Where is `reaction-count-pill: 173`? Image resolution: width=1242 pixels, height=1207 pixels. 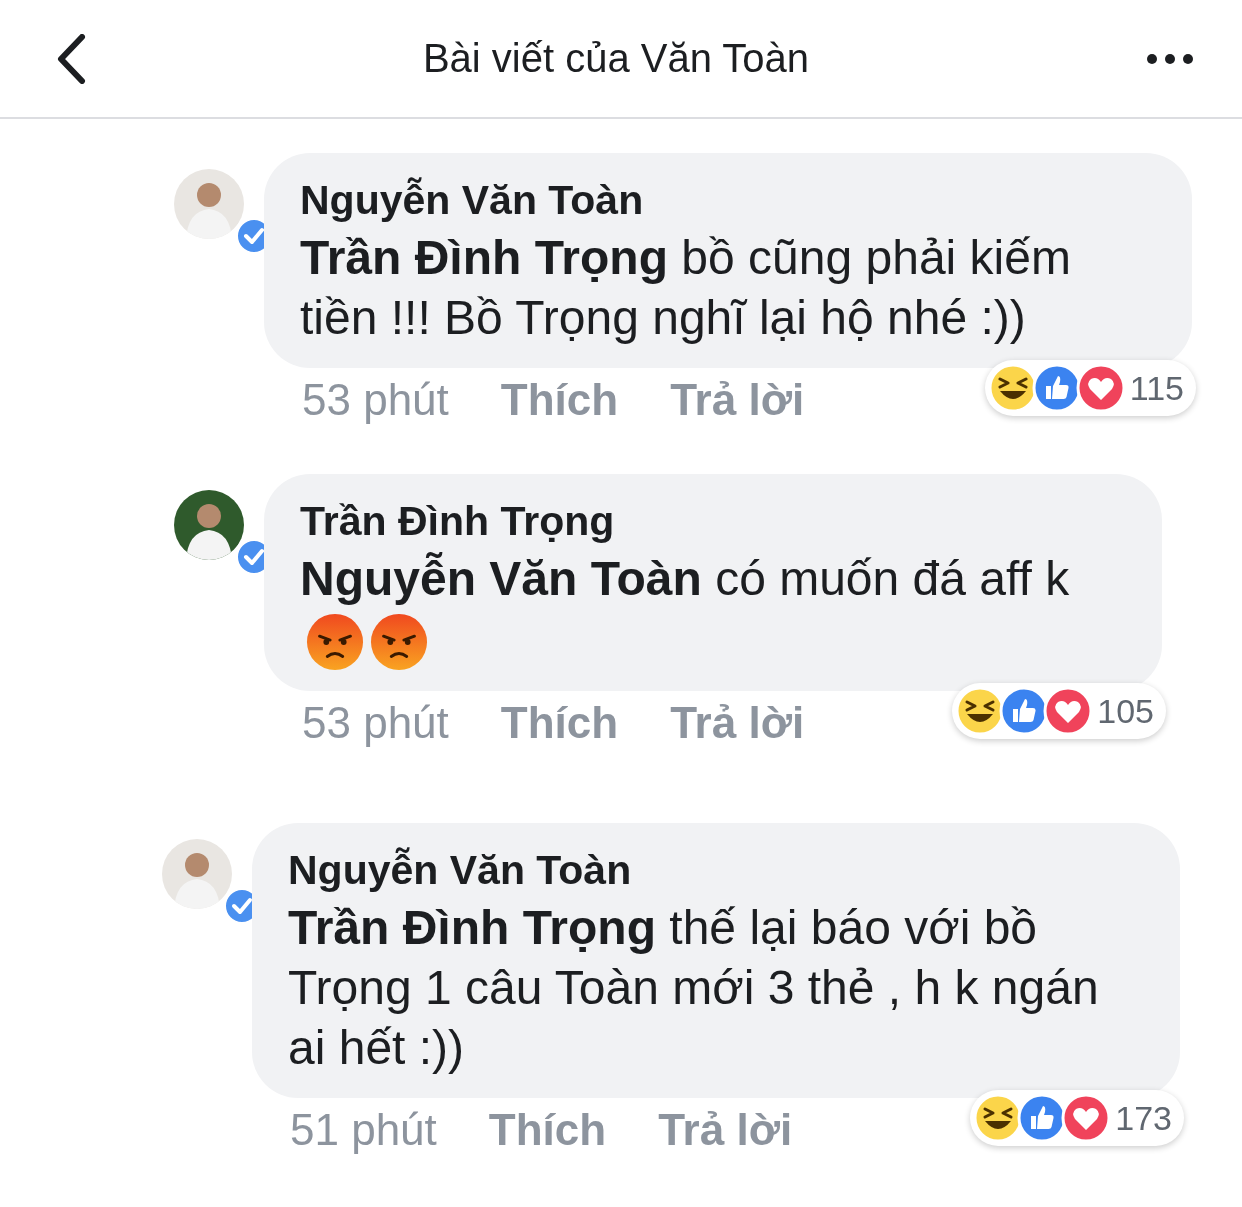 reaction-count-pill: 173 is located at coordinates (1077, 1118).